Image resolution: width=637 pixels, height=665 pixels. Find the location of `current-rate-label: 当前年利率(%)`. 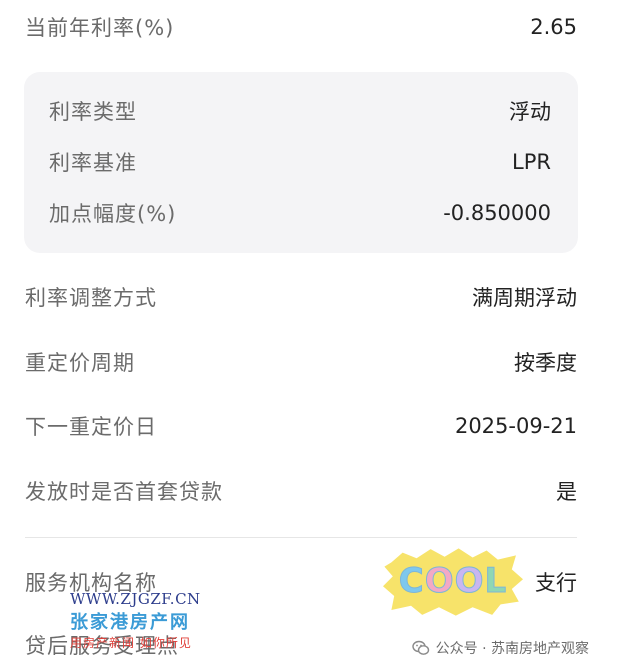

current-rate-label: 当前年利率(%) is located at coordinates (100, 28).